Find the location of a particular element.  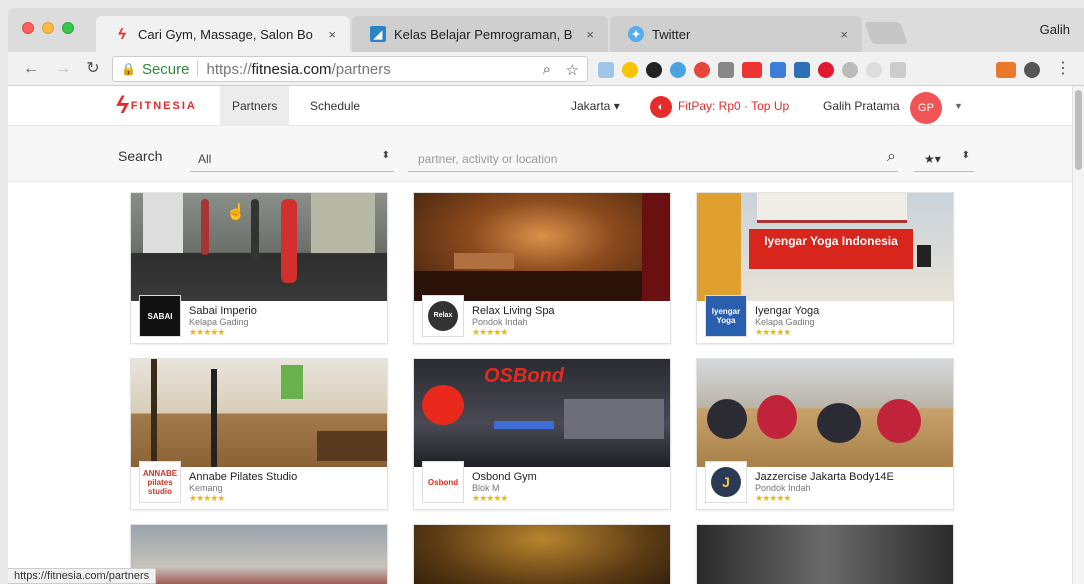

back-arrow-icon: ← is located at coordinates (31, 69).